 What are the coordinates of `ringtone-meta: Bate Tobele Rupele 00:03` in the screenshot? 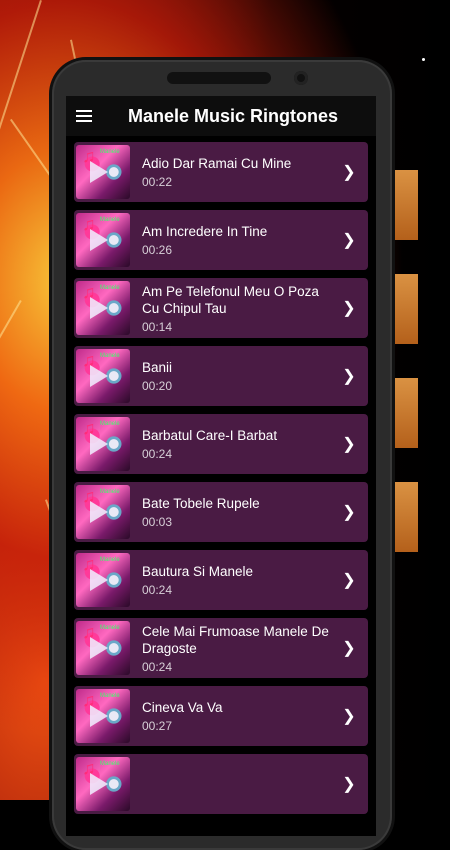 It's located at (239, 512).